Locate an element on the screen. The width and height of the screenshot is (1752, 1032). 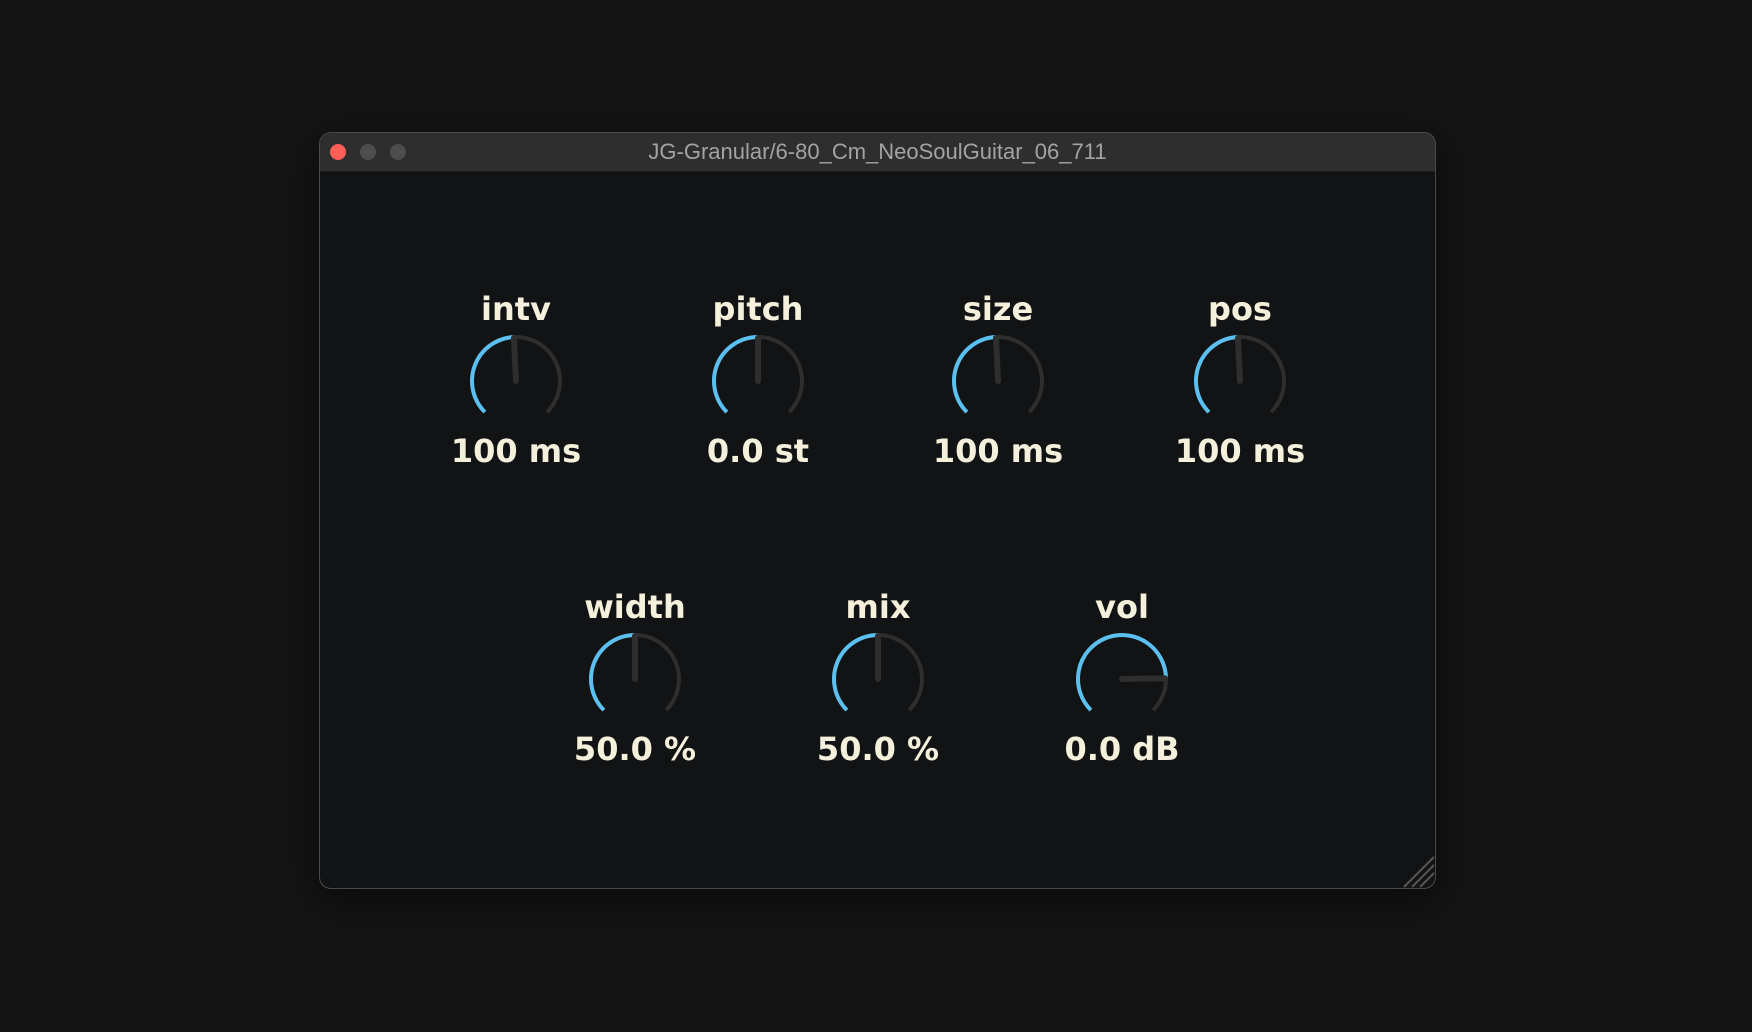
knob-label-size: size is located at coordinates (998, 309).